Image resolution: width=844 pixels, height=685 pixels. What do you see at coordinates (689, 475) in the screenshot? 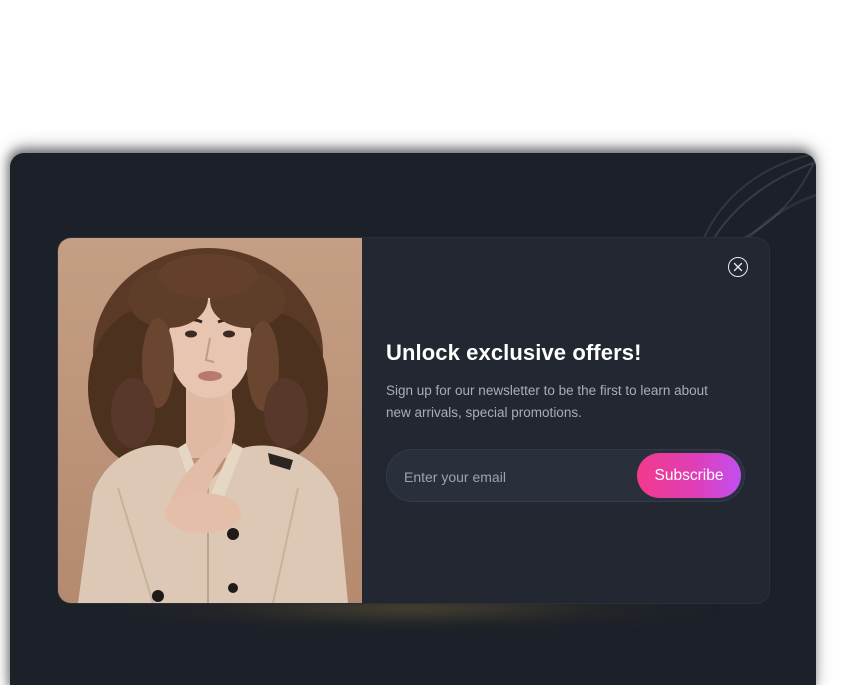
I see `subscribe-button: Subscribe` at bounding box center [689, 475].